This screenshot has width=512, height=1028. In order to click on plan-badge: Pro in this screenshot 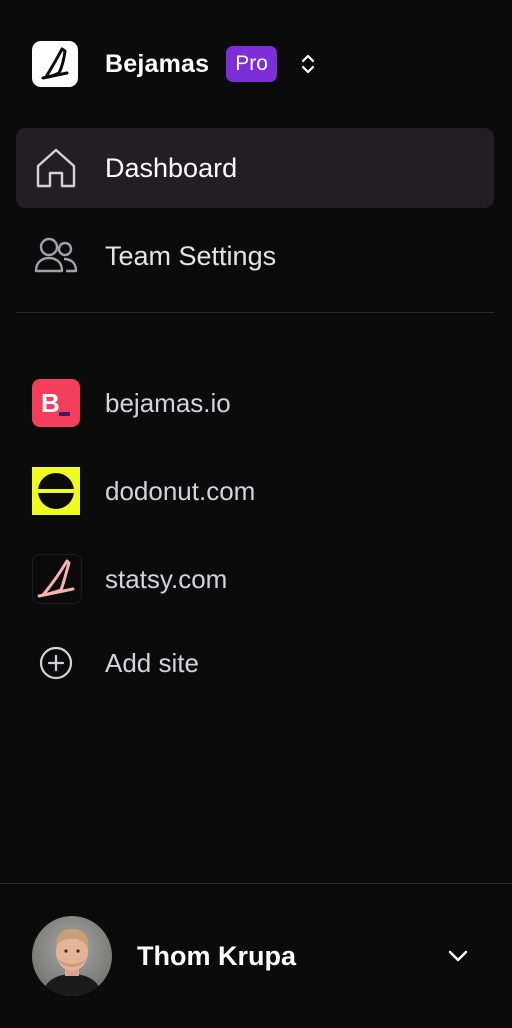, I will do `click(251, 64)`.